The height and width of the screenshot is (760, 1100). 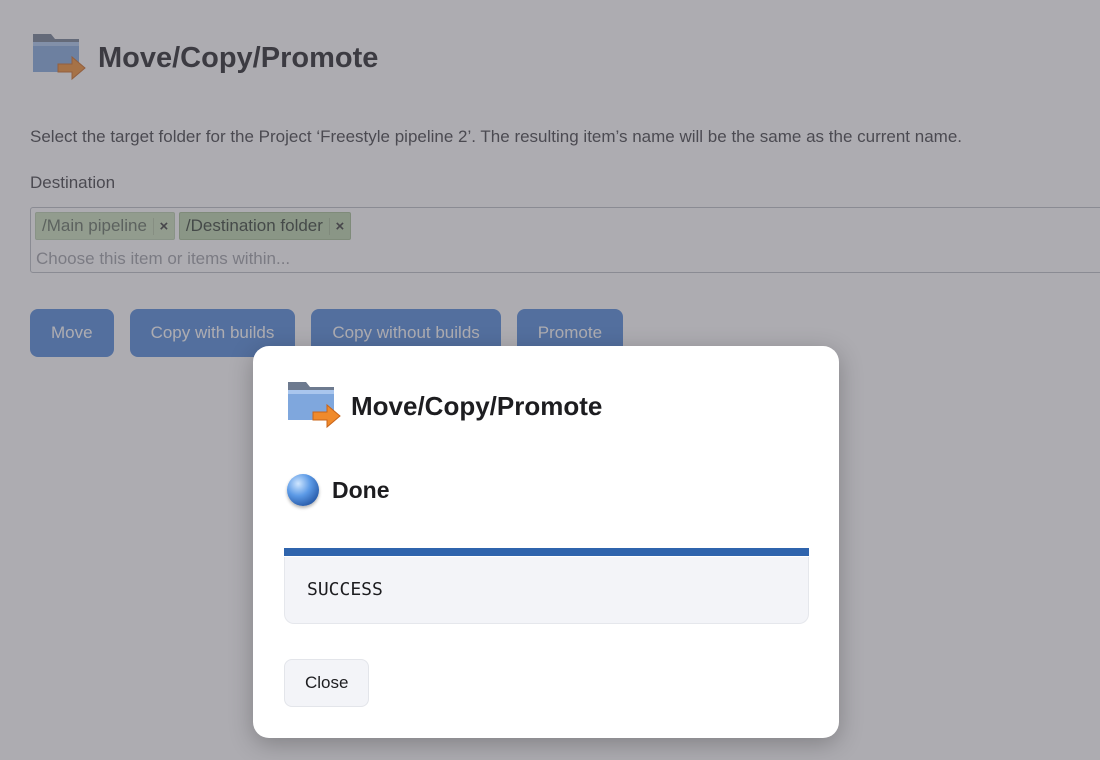 What do you see at coordinates (315, 406) in the screenshot?
I see `folder-move-icon` at bounding box center [315, 406].